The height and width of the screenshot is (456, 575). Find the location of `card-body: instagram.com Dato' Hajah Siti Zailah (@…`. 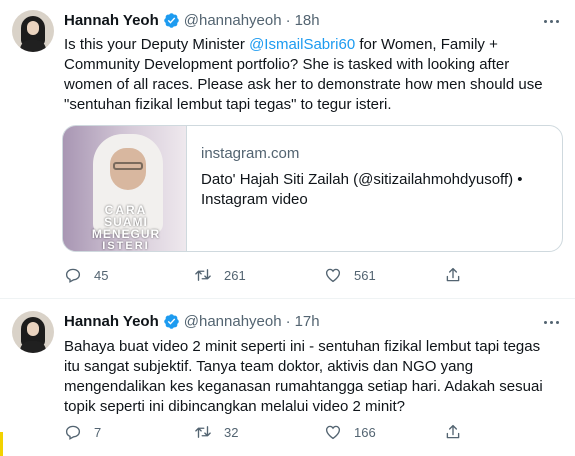

card-body: instagram.com Dato' Hajah Siti Zailah (@… is located at coordinates (378, 177).